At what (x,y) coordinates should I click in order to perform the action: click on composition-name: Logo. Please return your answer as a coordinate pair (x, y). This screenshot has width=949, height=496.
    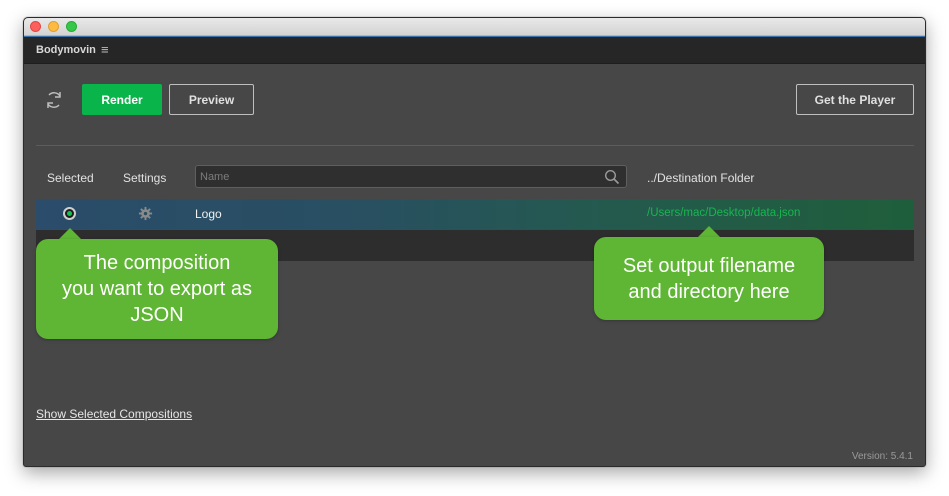
    Looking at the image, I should click on (208, 214).